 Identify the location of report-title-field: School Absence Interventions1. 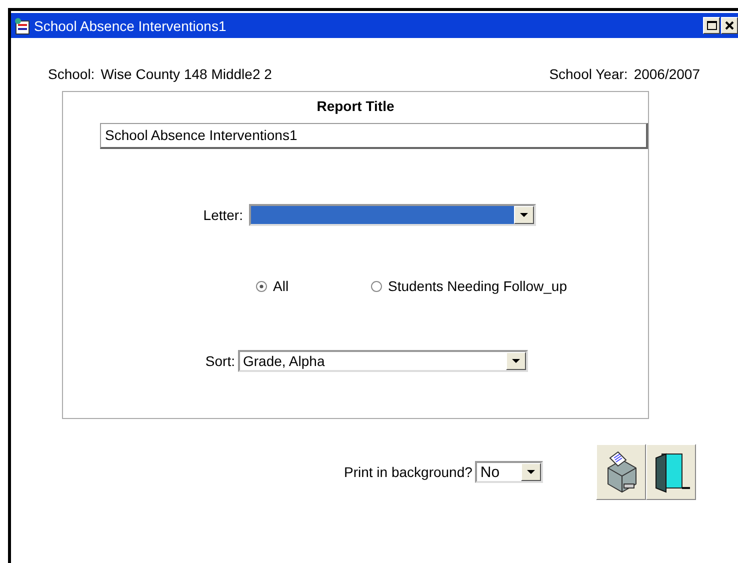
(374, 136).